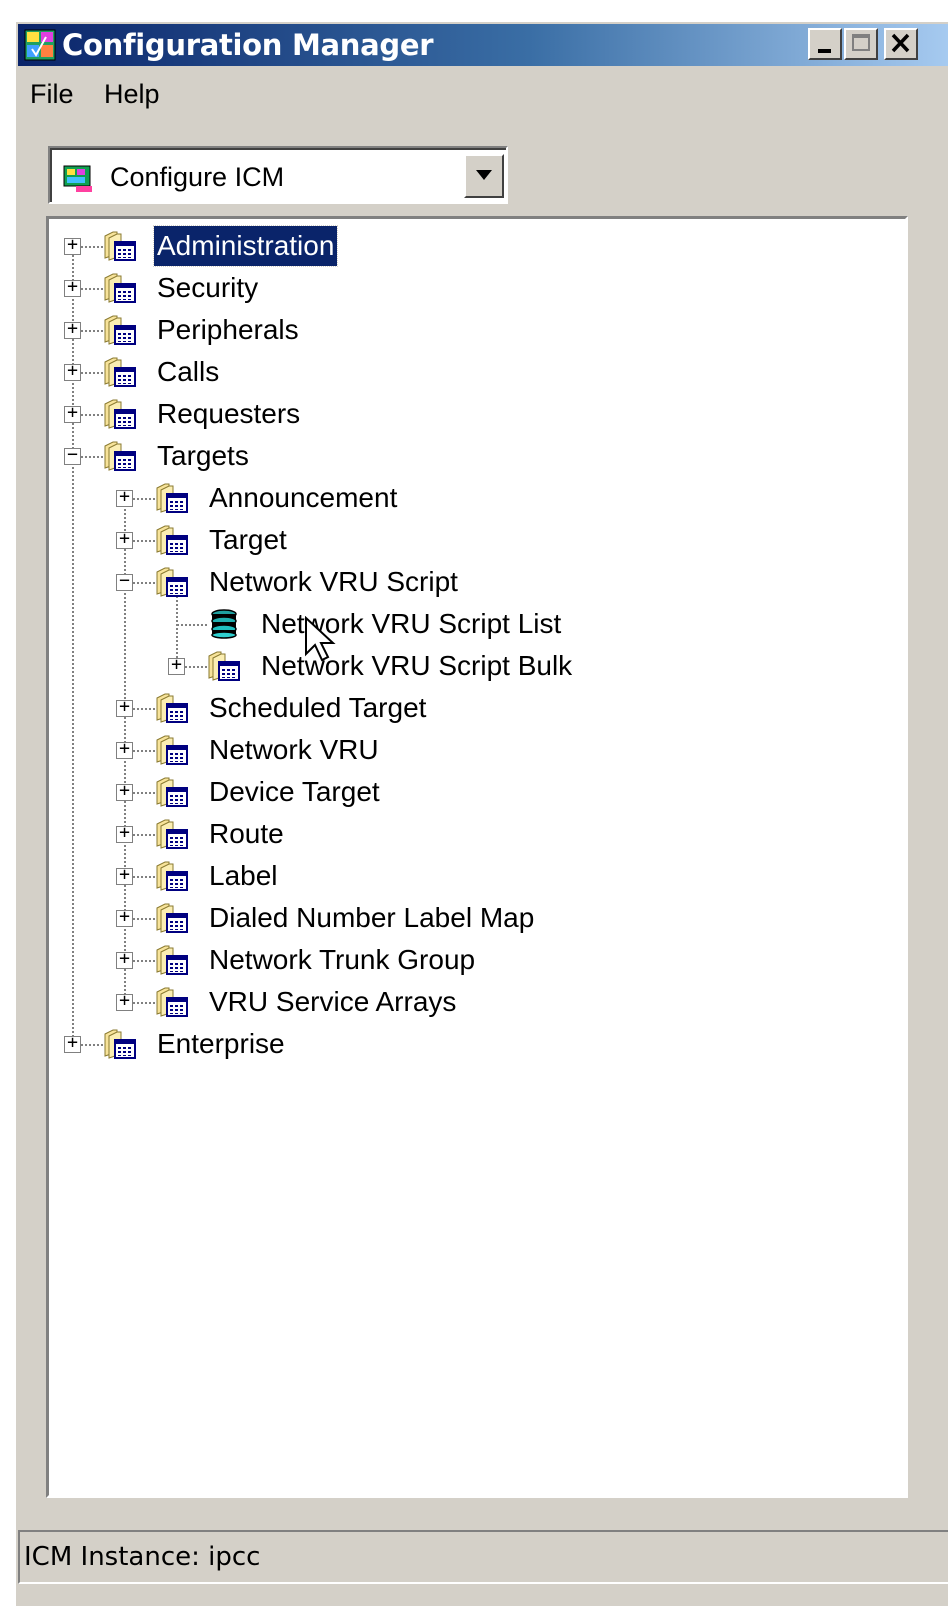 The width and height of the screenshot is (948, 1606). What do you see at coordinates (142, 1557) in the screenshot?
I see `status-instance: ICM Instance: ipcc` at bounding box center [142, 1557].